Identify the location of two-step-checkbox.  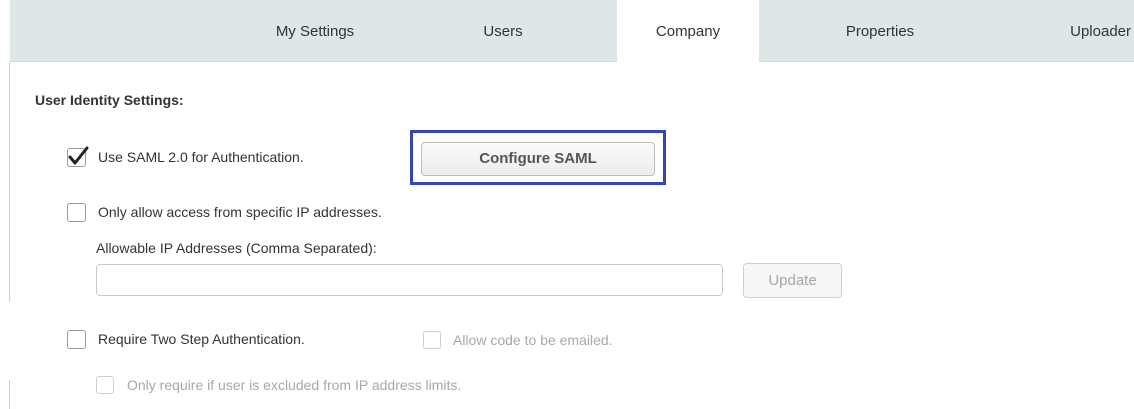
(76, 339).